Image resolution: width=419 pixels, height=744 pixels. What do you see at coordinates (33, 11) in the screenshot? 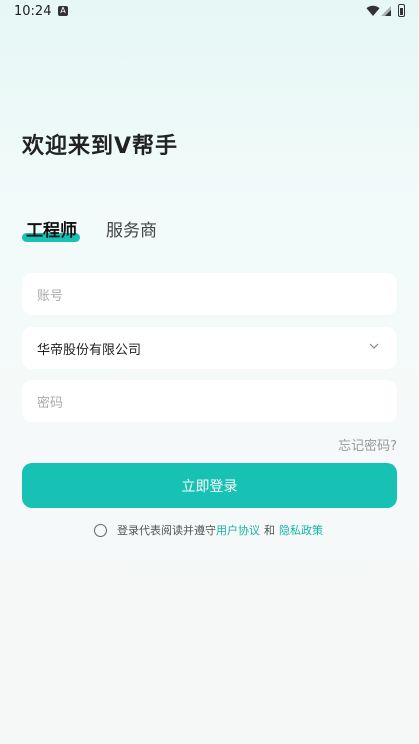
I see `status-time: 10:24` at bounding box center [33, 11].